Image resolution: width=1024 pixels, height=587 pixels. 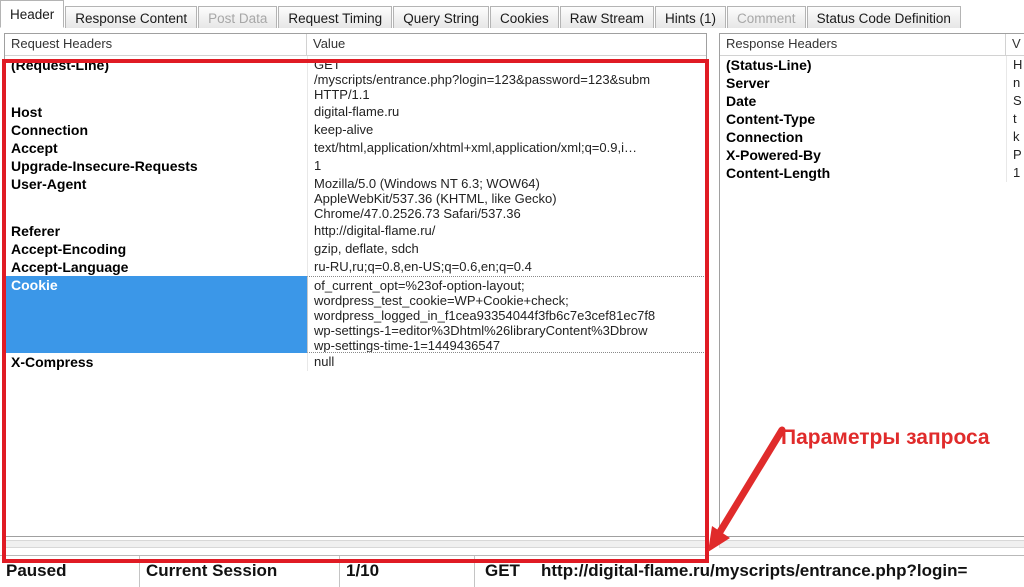 I want to click on tab-response-content: Response Content, so click(x=131, y=18).